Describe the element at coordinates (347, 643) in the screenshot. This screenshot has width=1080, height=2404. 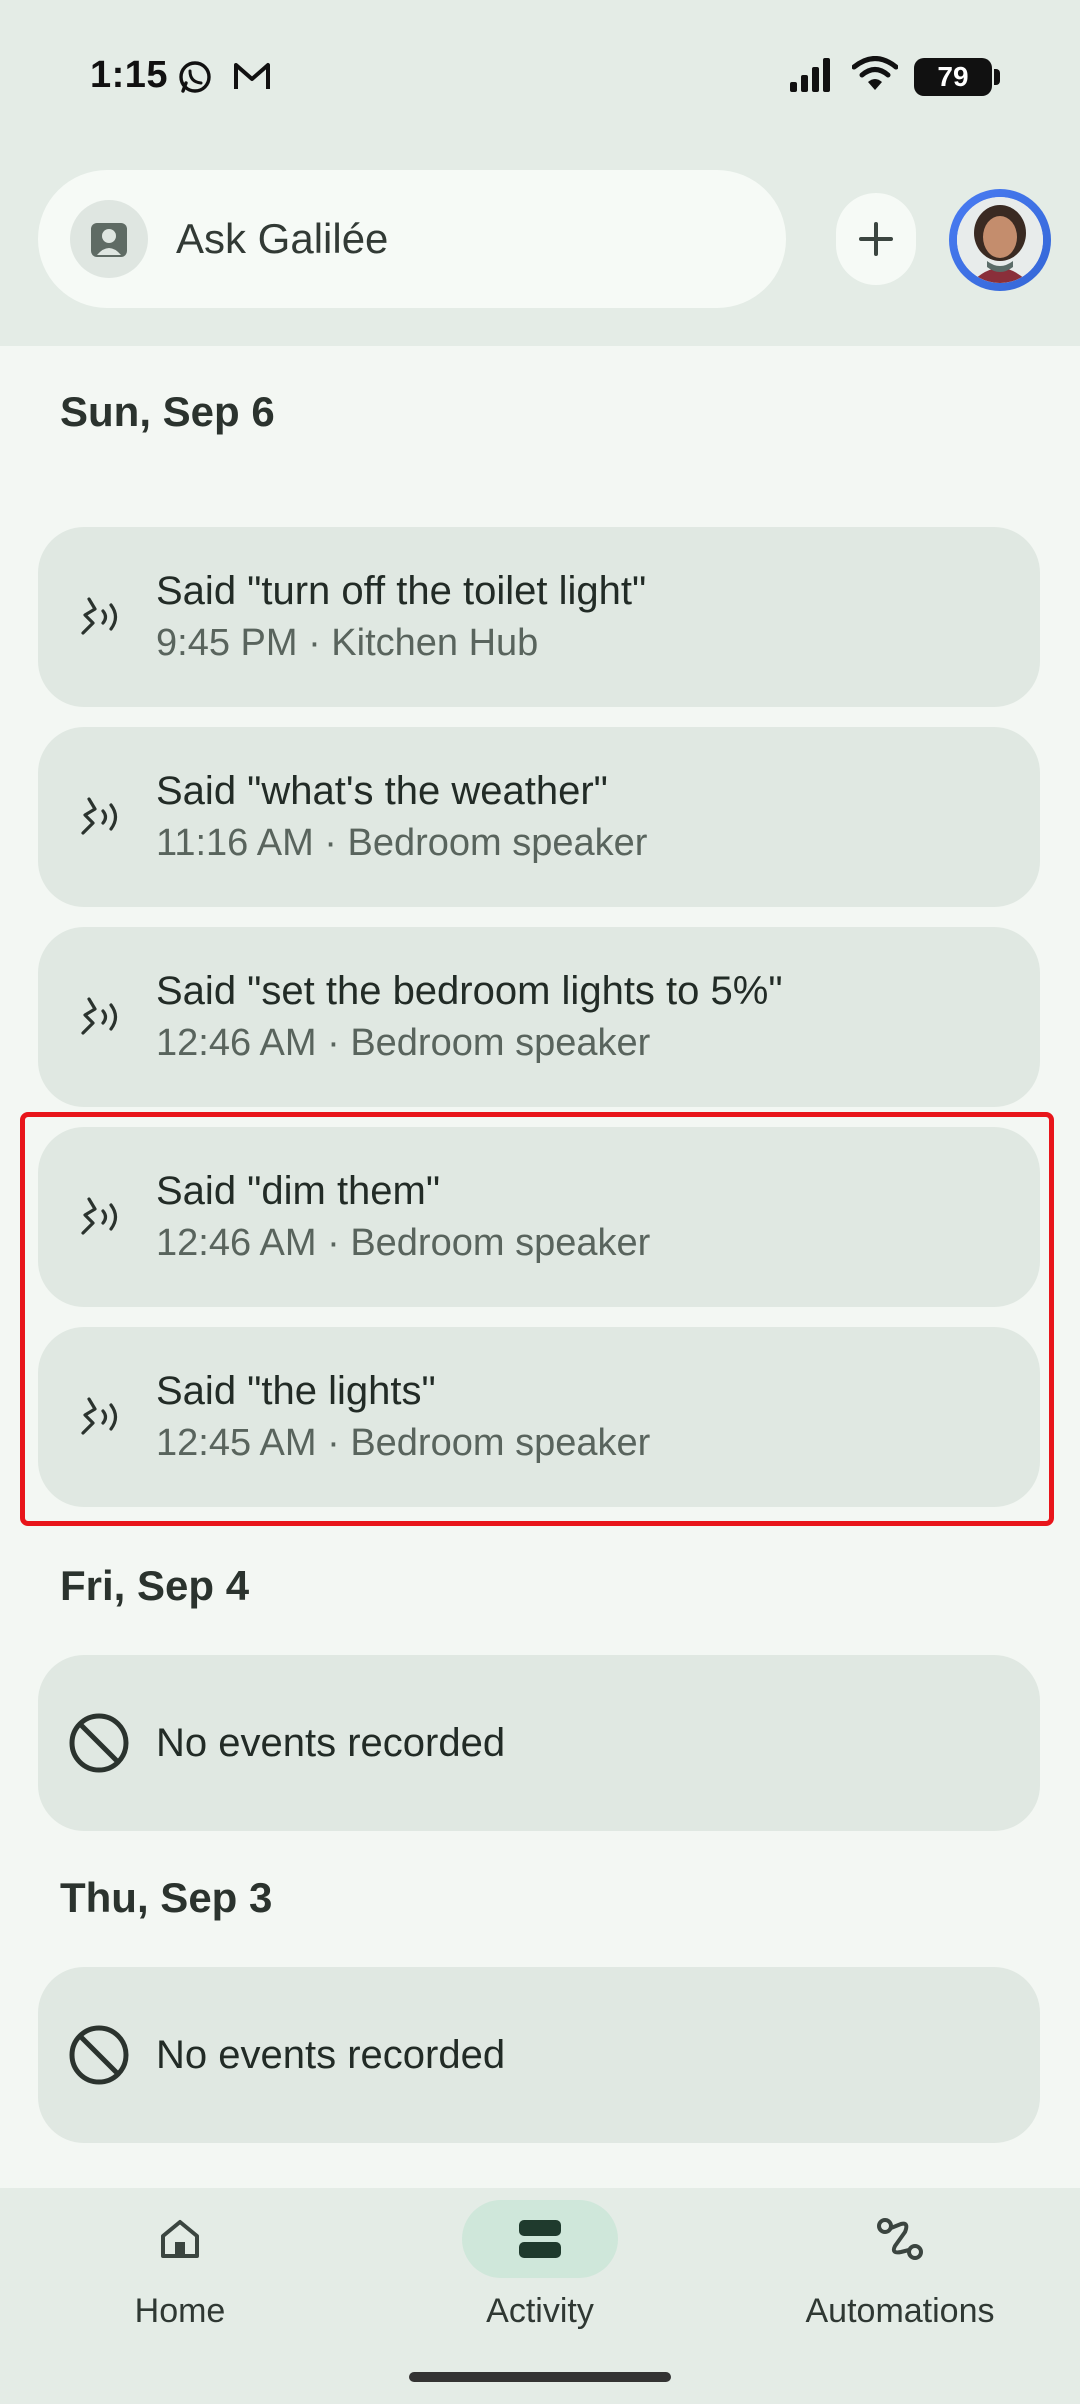
I see `activity-subtitle: 9:45 PM · Kitchen Hub` at that location.